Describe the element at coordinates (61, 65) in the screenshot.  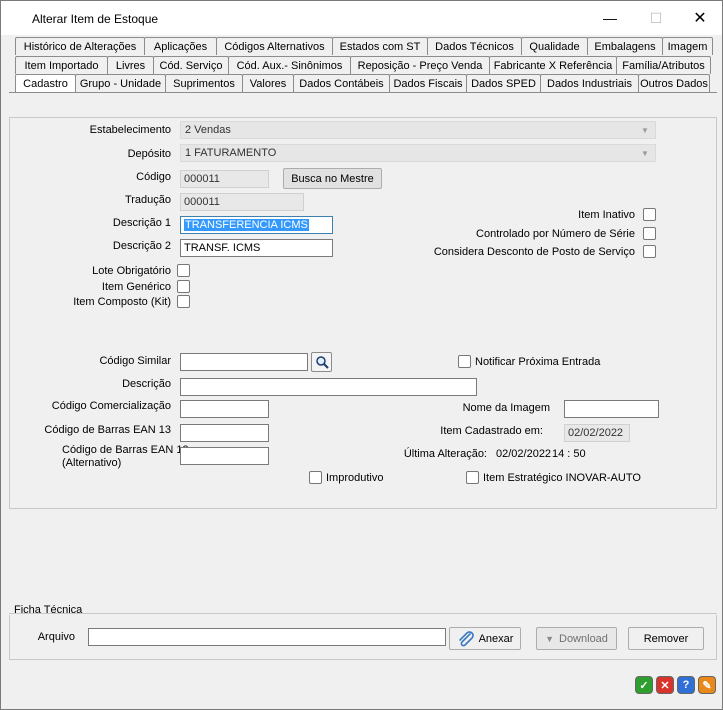
I see `tab-item-importado: Item Importado` at that location.